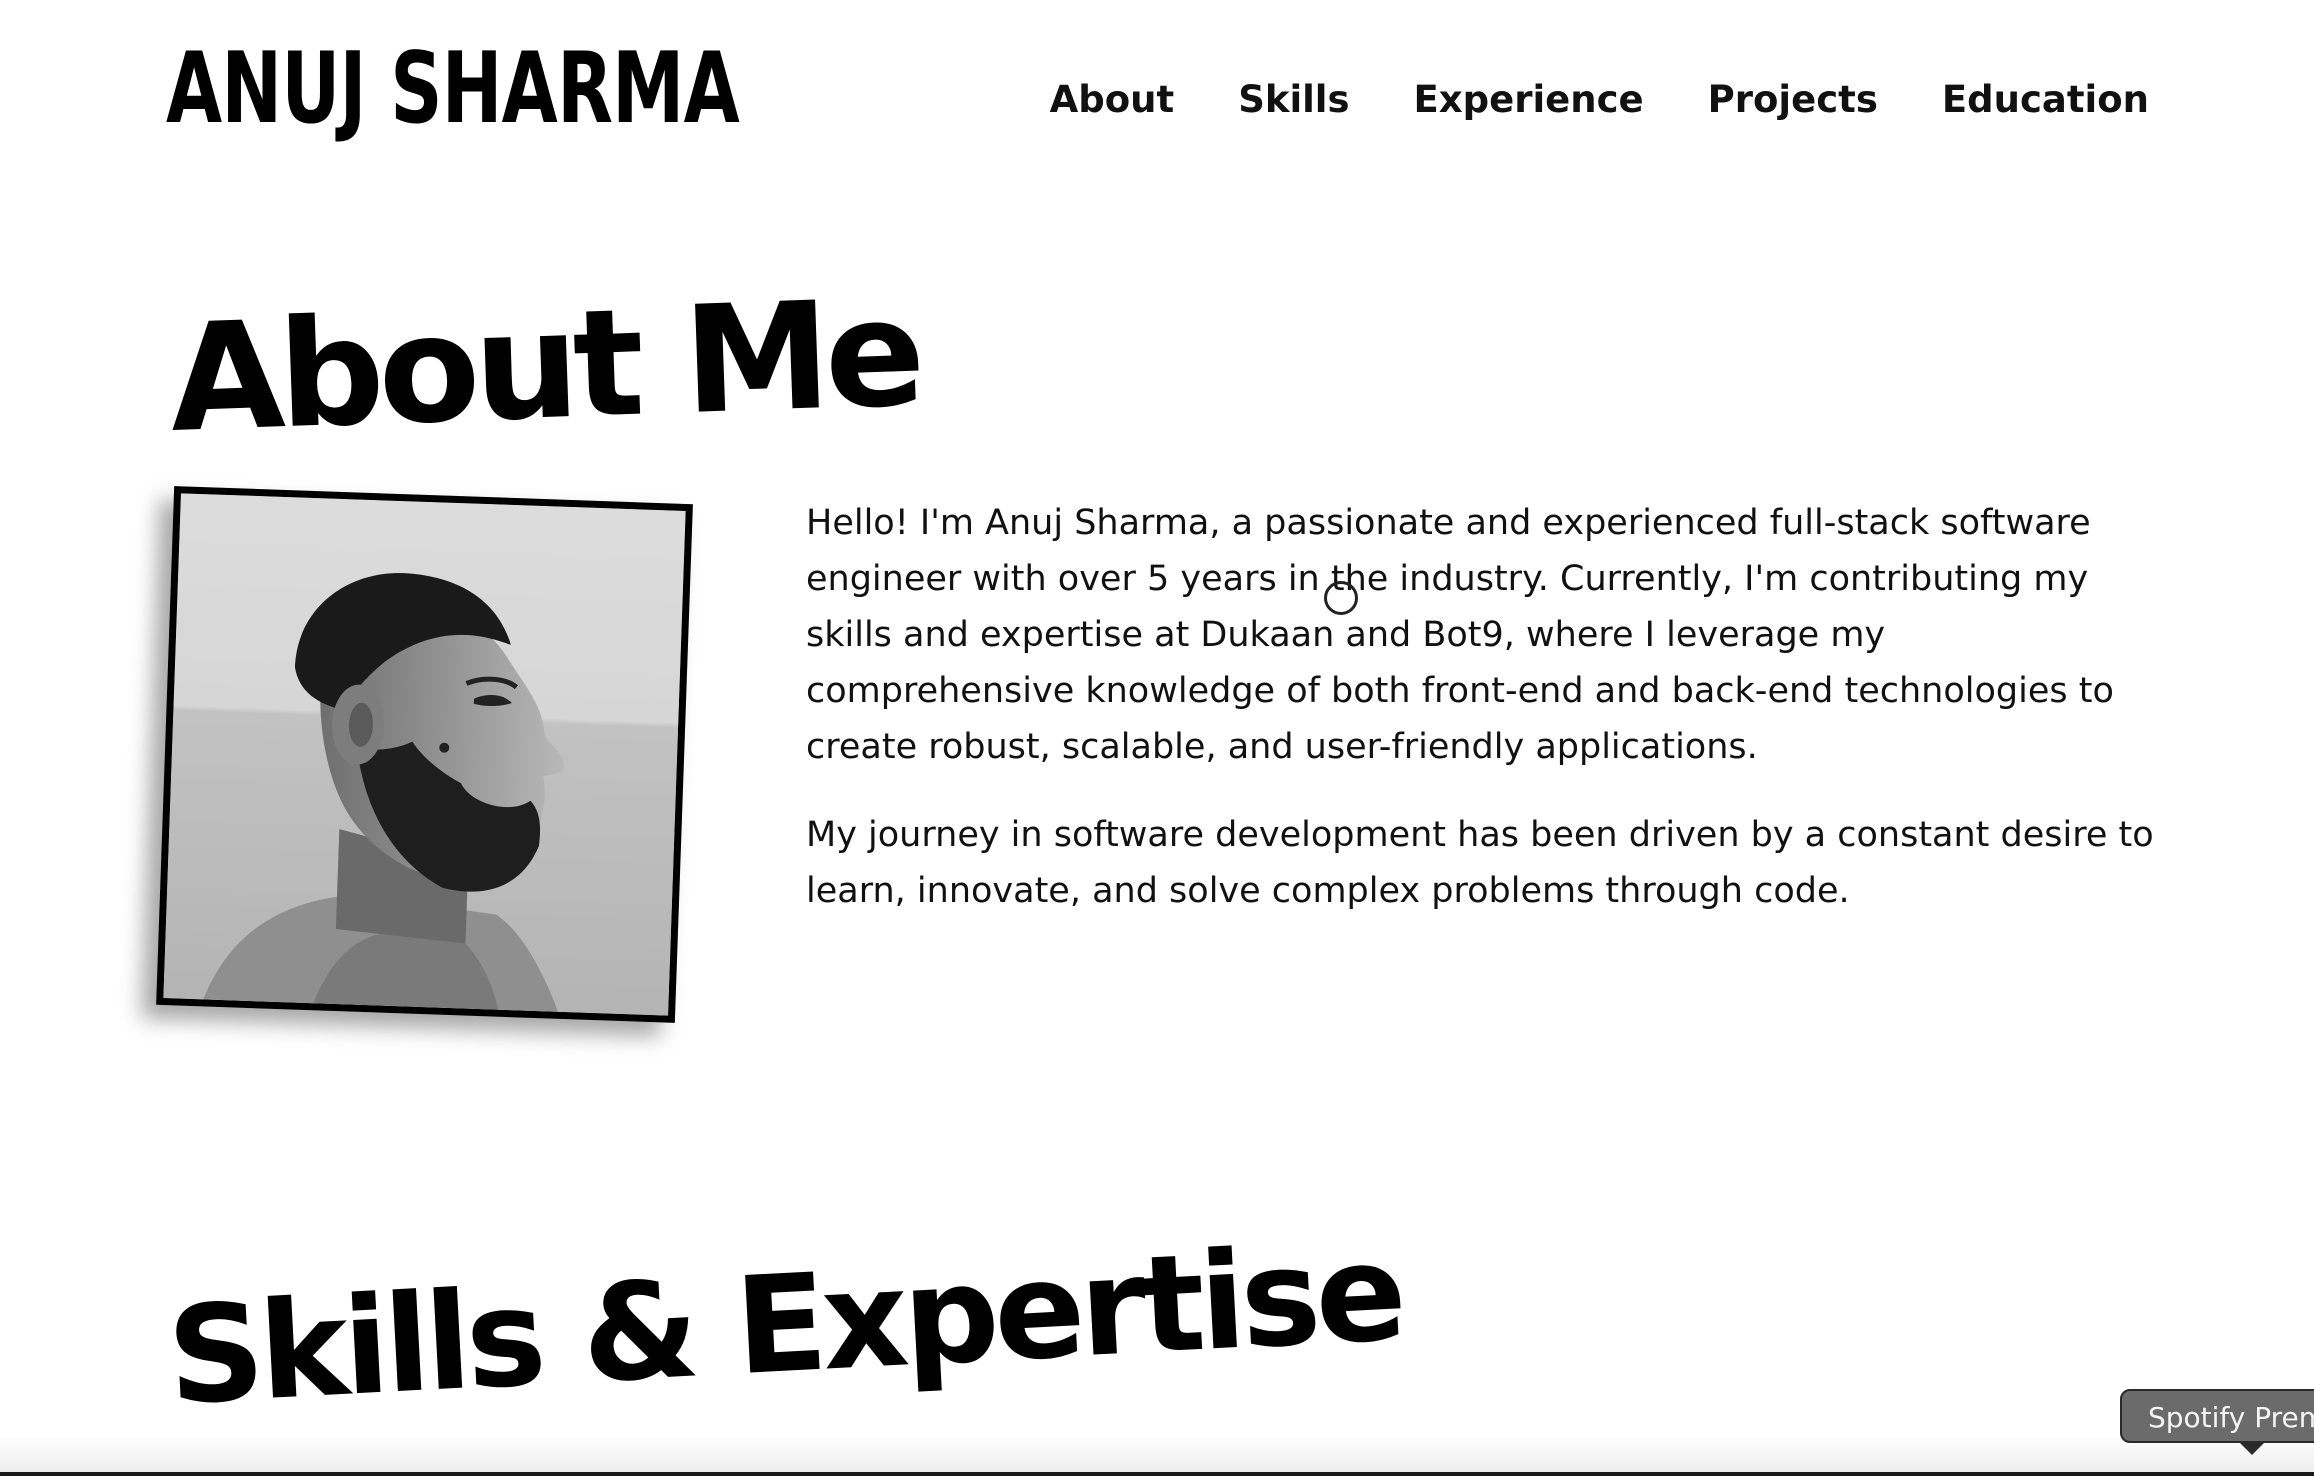 This screenshot has height=1476, width=2314. I want to click on dock-shadow, so click(1157, 1456).